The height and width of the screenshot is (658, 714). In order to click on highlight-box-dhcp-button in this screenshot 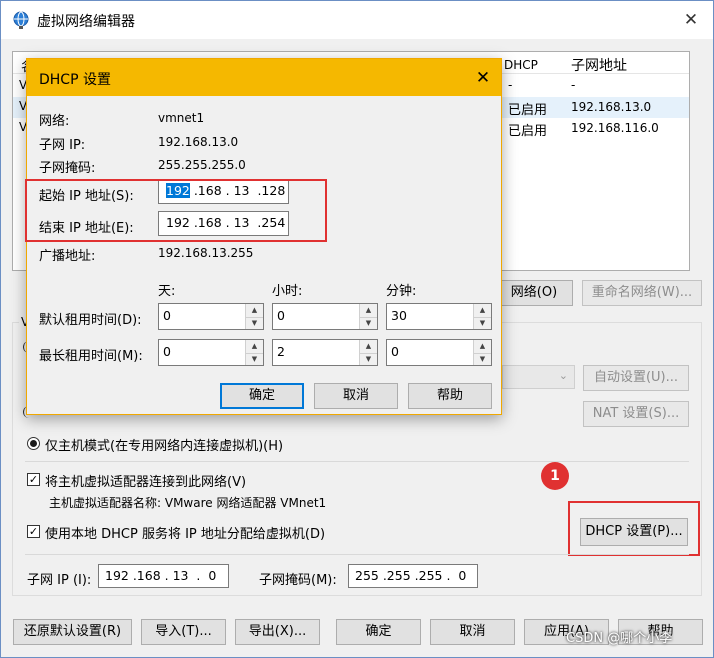, I will do `click(634, 528)`.